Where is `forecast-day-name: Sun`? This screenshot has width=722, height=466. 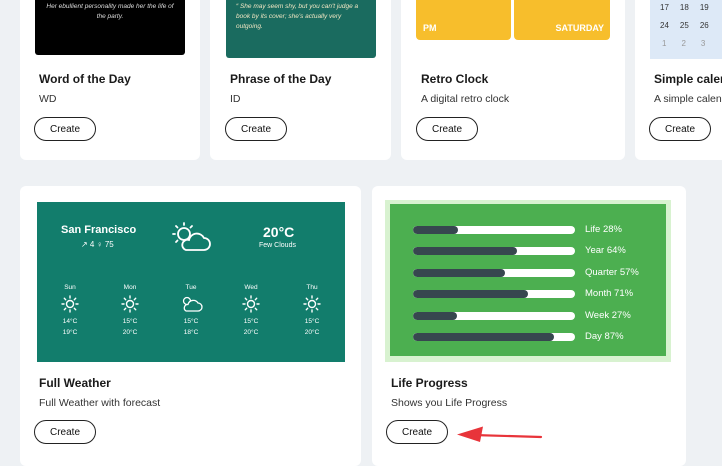
forecast-day-name: Sun is located at coordinates (70, 287).